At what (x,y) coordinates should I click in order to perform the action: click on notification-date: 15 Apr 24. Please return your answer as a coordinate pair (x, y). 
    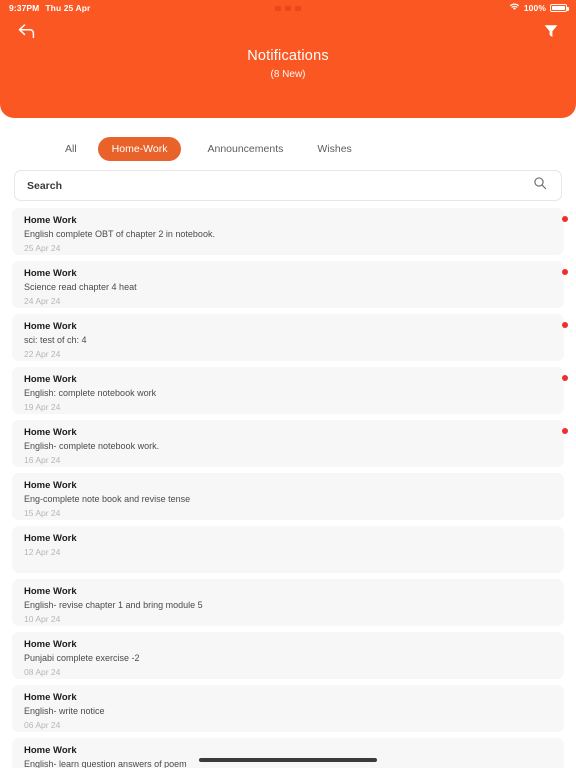
    Looking at the image, I should click on (42, 513).